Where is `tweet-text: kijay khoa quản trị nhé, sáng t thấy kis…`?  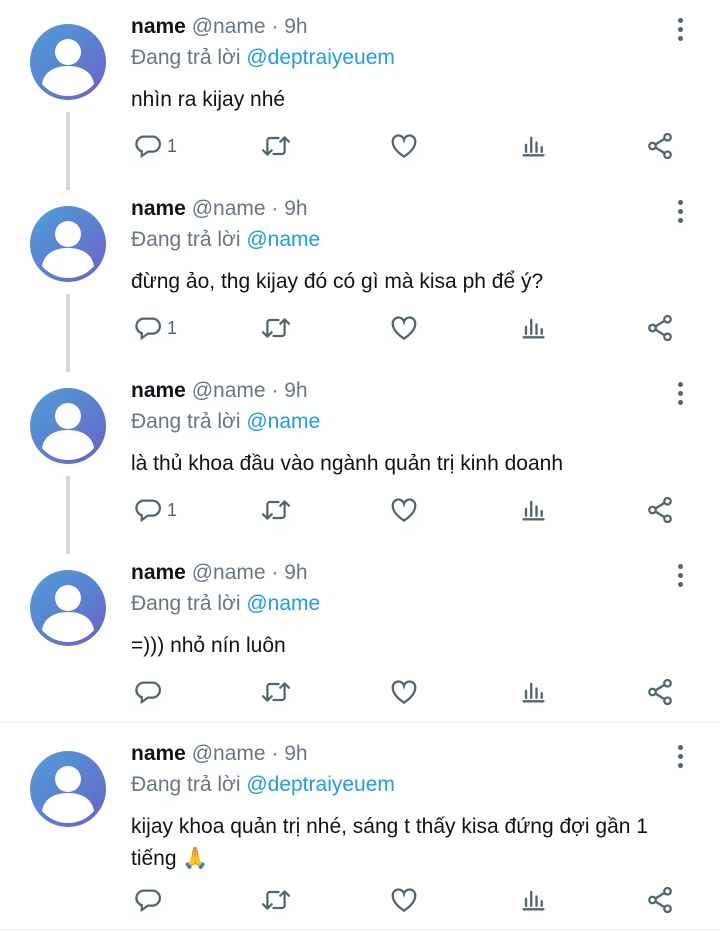
tweet-text: kijay khoa quản trị nhé, sáng t thấy kis… is located at coordinates (389, 842).